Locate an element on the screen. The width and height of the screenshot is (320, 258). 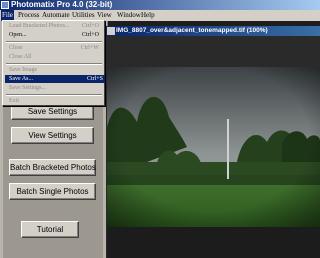
app-title: Photomatix Pro 4.0 (32-bit) is located at coordinates (62, 4).